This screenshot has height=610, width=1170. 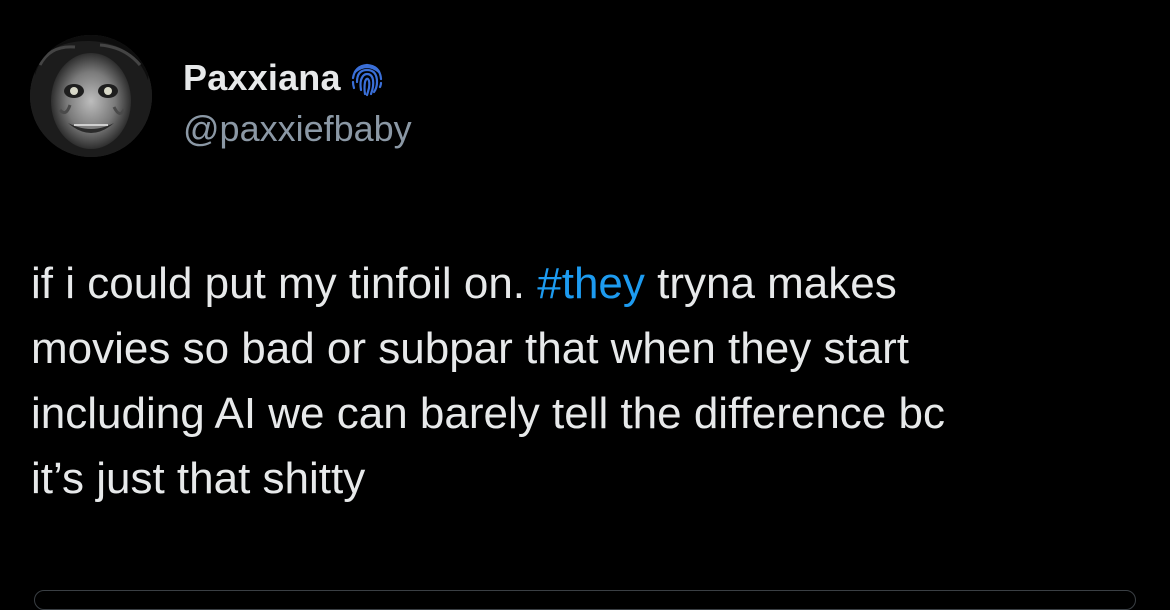 What do you see at coordinates (770, 283) in the screenshot?
I see `tweet-text-segment: tryna makes` at bounding box center [770, 283].